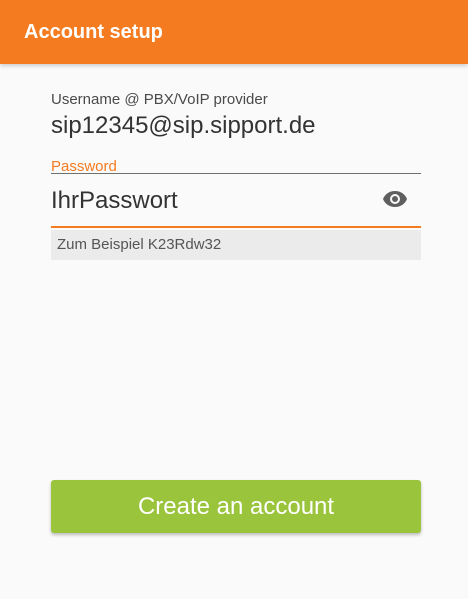 The height and width of the screenshot is (599, 468). I want to click on username-label: Username @ PBX/VoIP provider, so click(159, 99).